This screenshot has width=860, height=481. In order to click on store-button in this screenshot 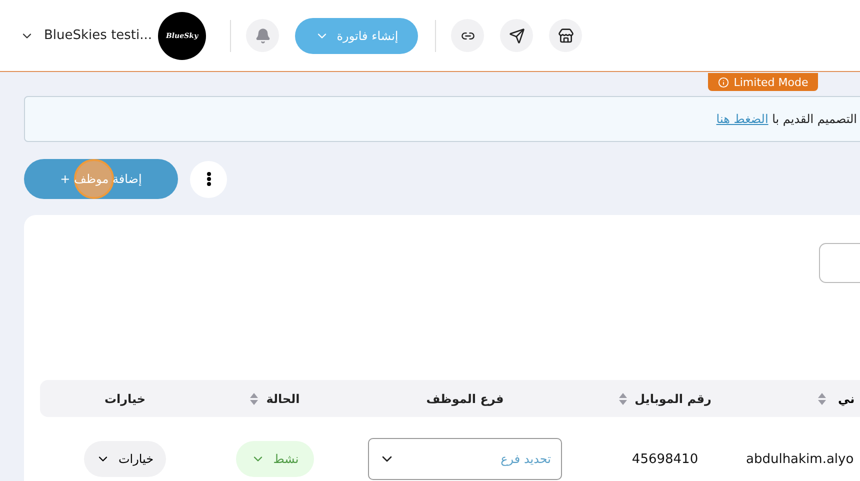, I will do `click(565, 35)`.